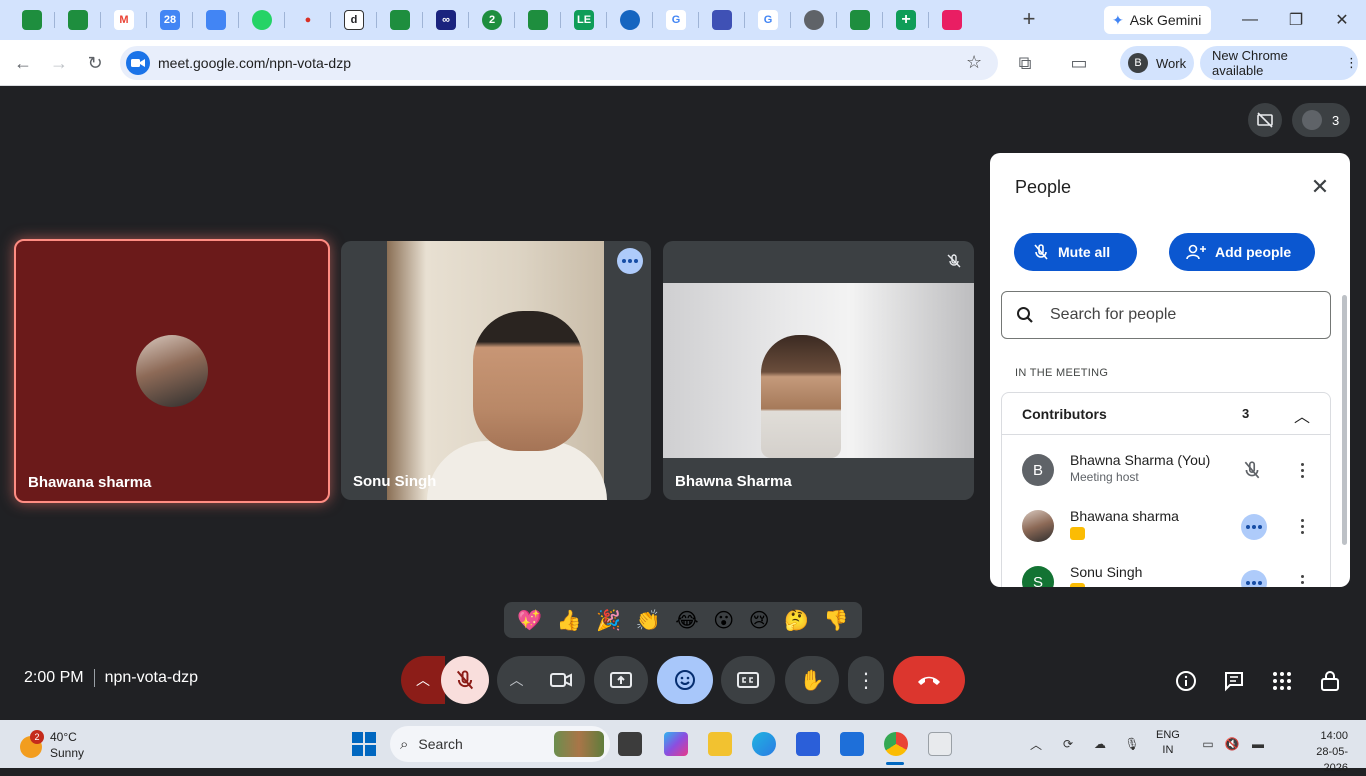 The image size is (1366, 776). Describe the element at coordinates (748, 680) in the screenshot. I see `captions-button` at that location.